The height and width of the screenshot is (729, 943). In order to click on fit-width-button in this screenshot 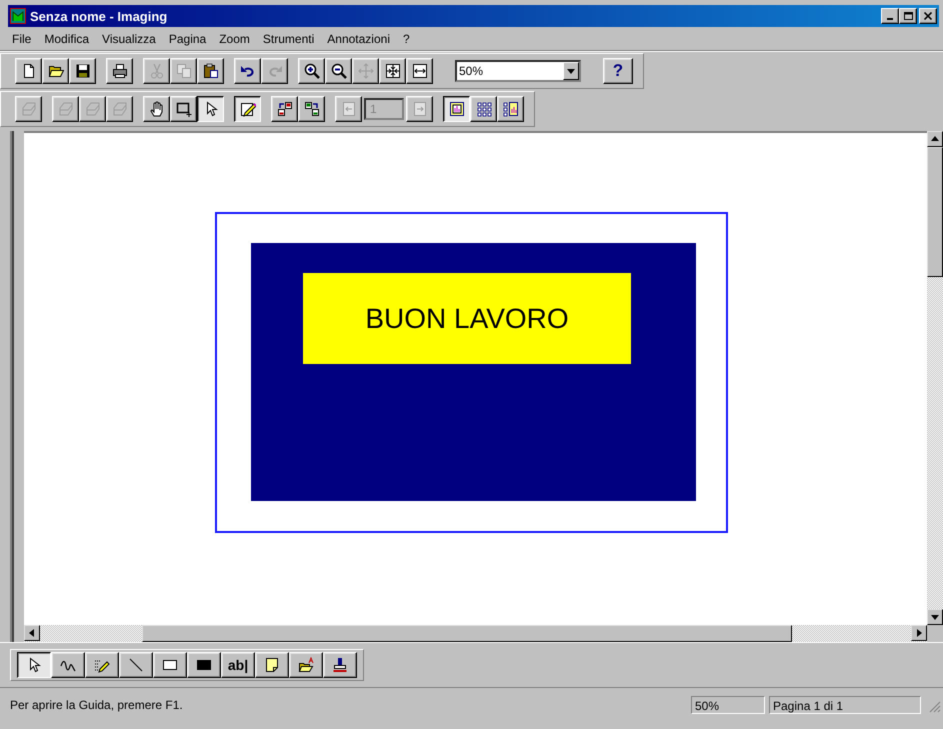, I will do `click(419, 71)`.